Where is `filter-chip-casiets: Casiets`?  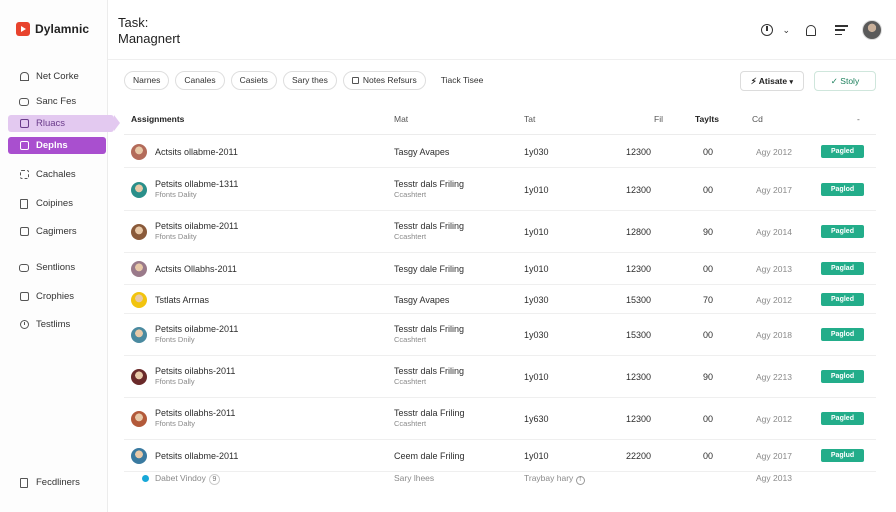 filter-chip-casiets: Casiets is located at coordinates (253, 80).